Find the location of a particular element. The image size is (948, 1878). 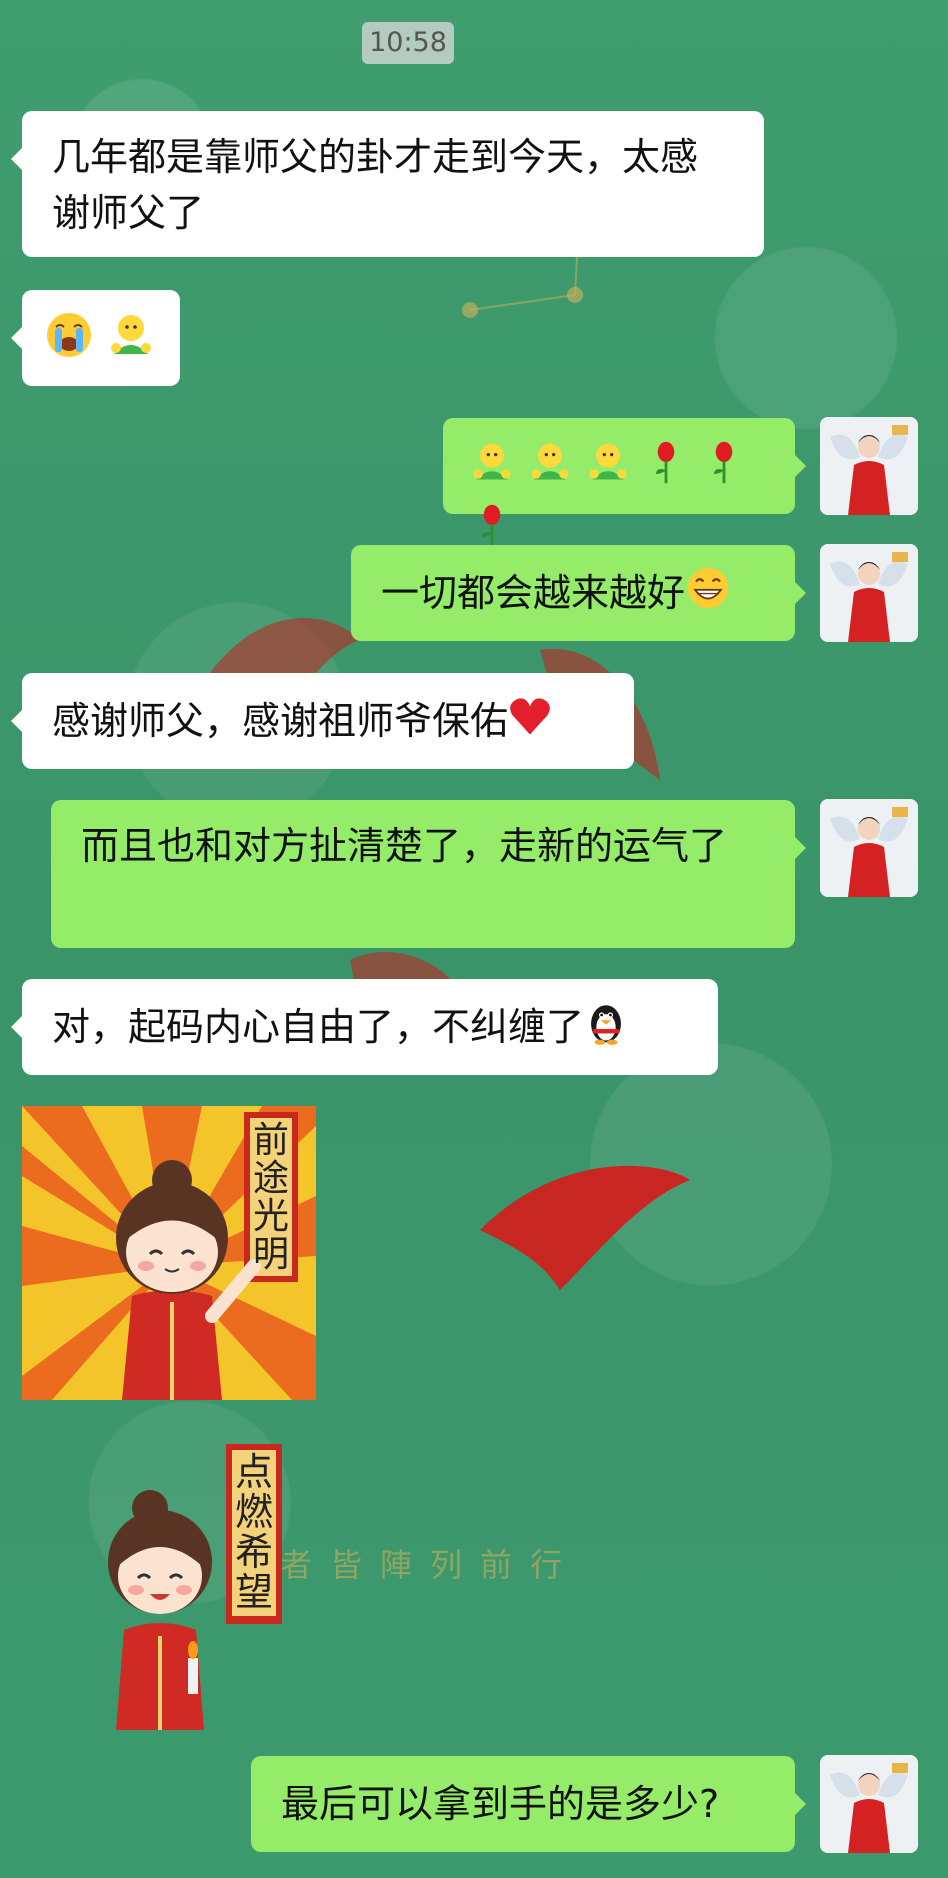

message-bubble-incoming: 对，起码内心自由了，不纠缠了 is located at coordinates (364, 1027).